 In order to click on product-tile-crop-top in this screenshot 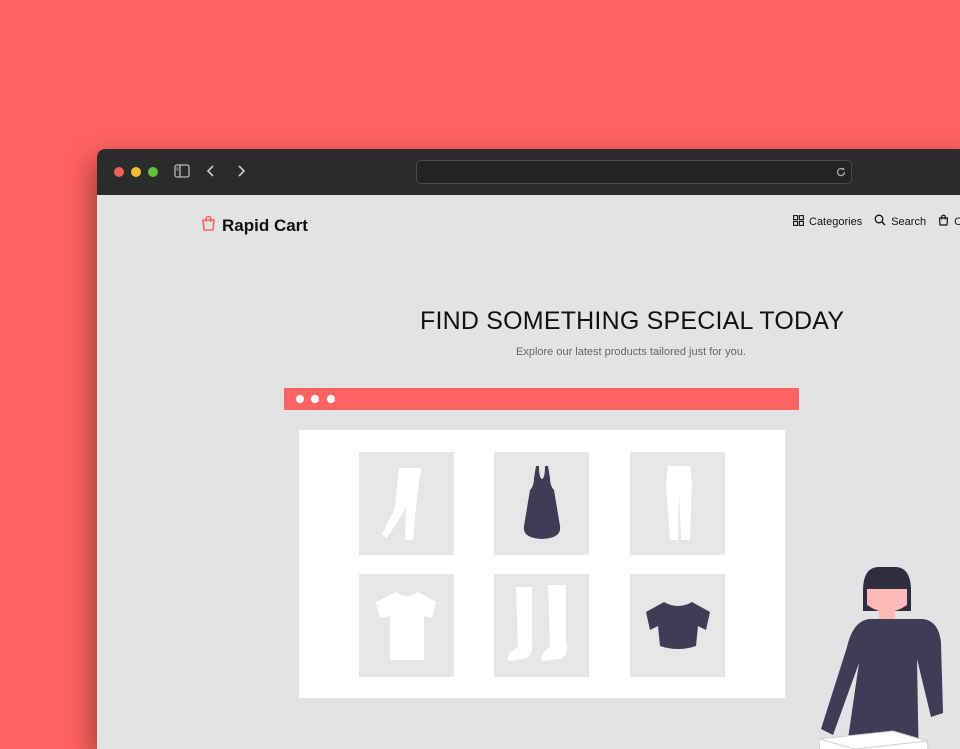, I will do `click(677, 625)`.